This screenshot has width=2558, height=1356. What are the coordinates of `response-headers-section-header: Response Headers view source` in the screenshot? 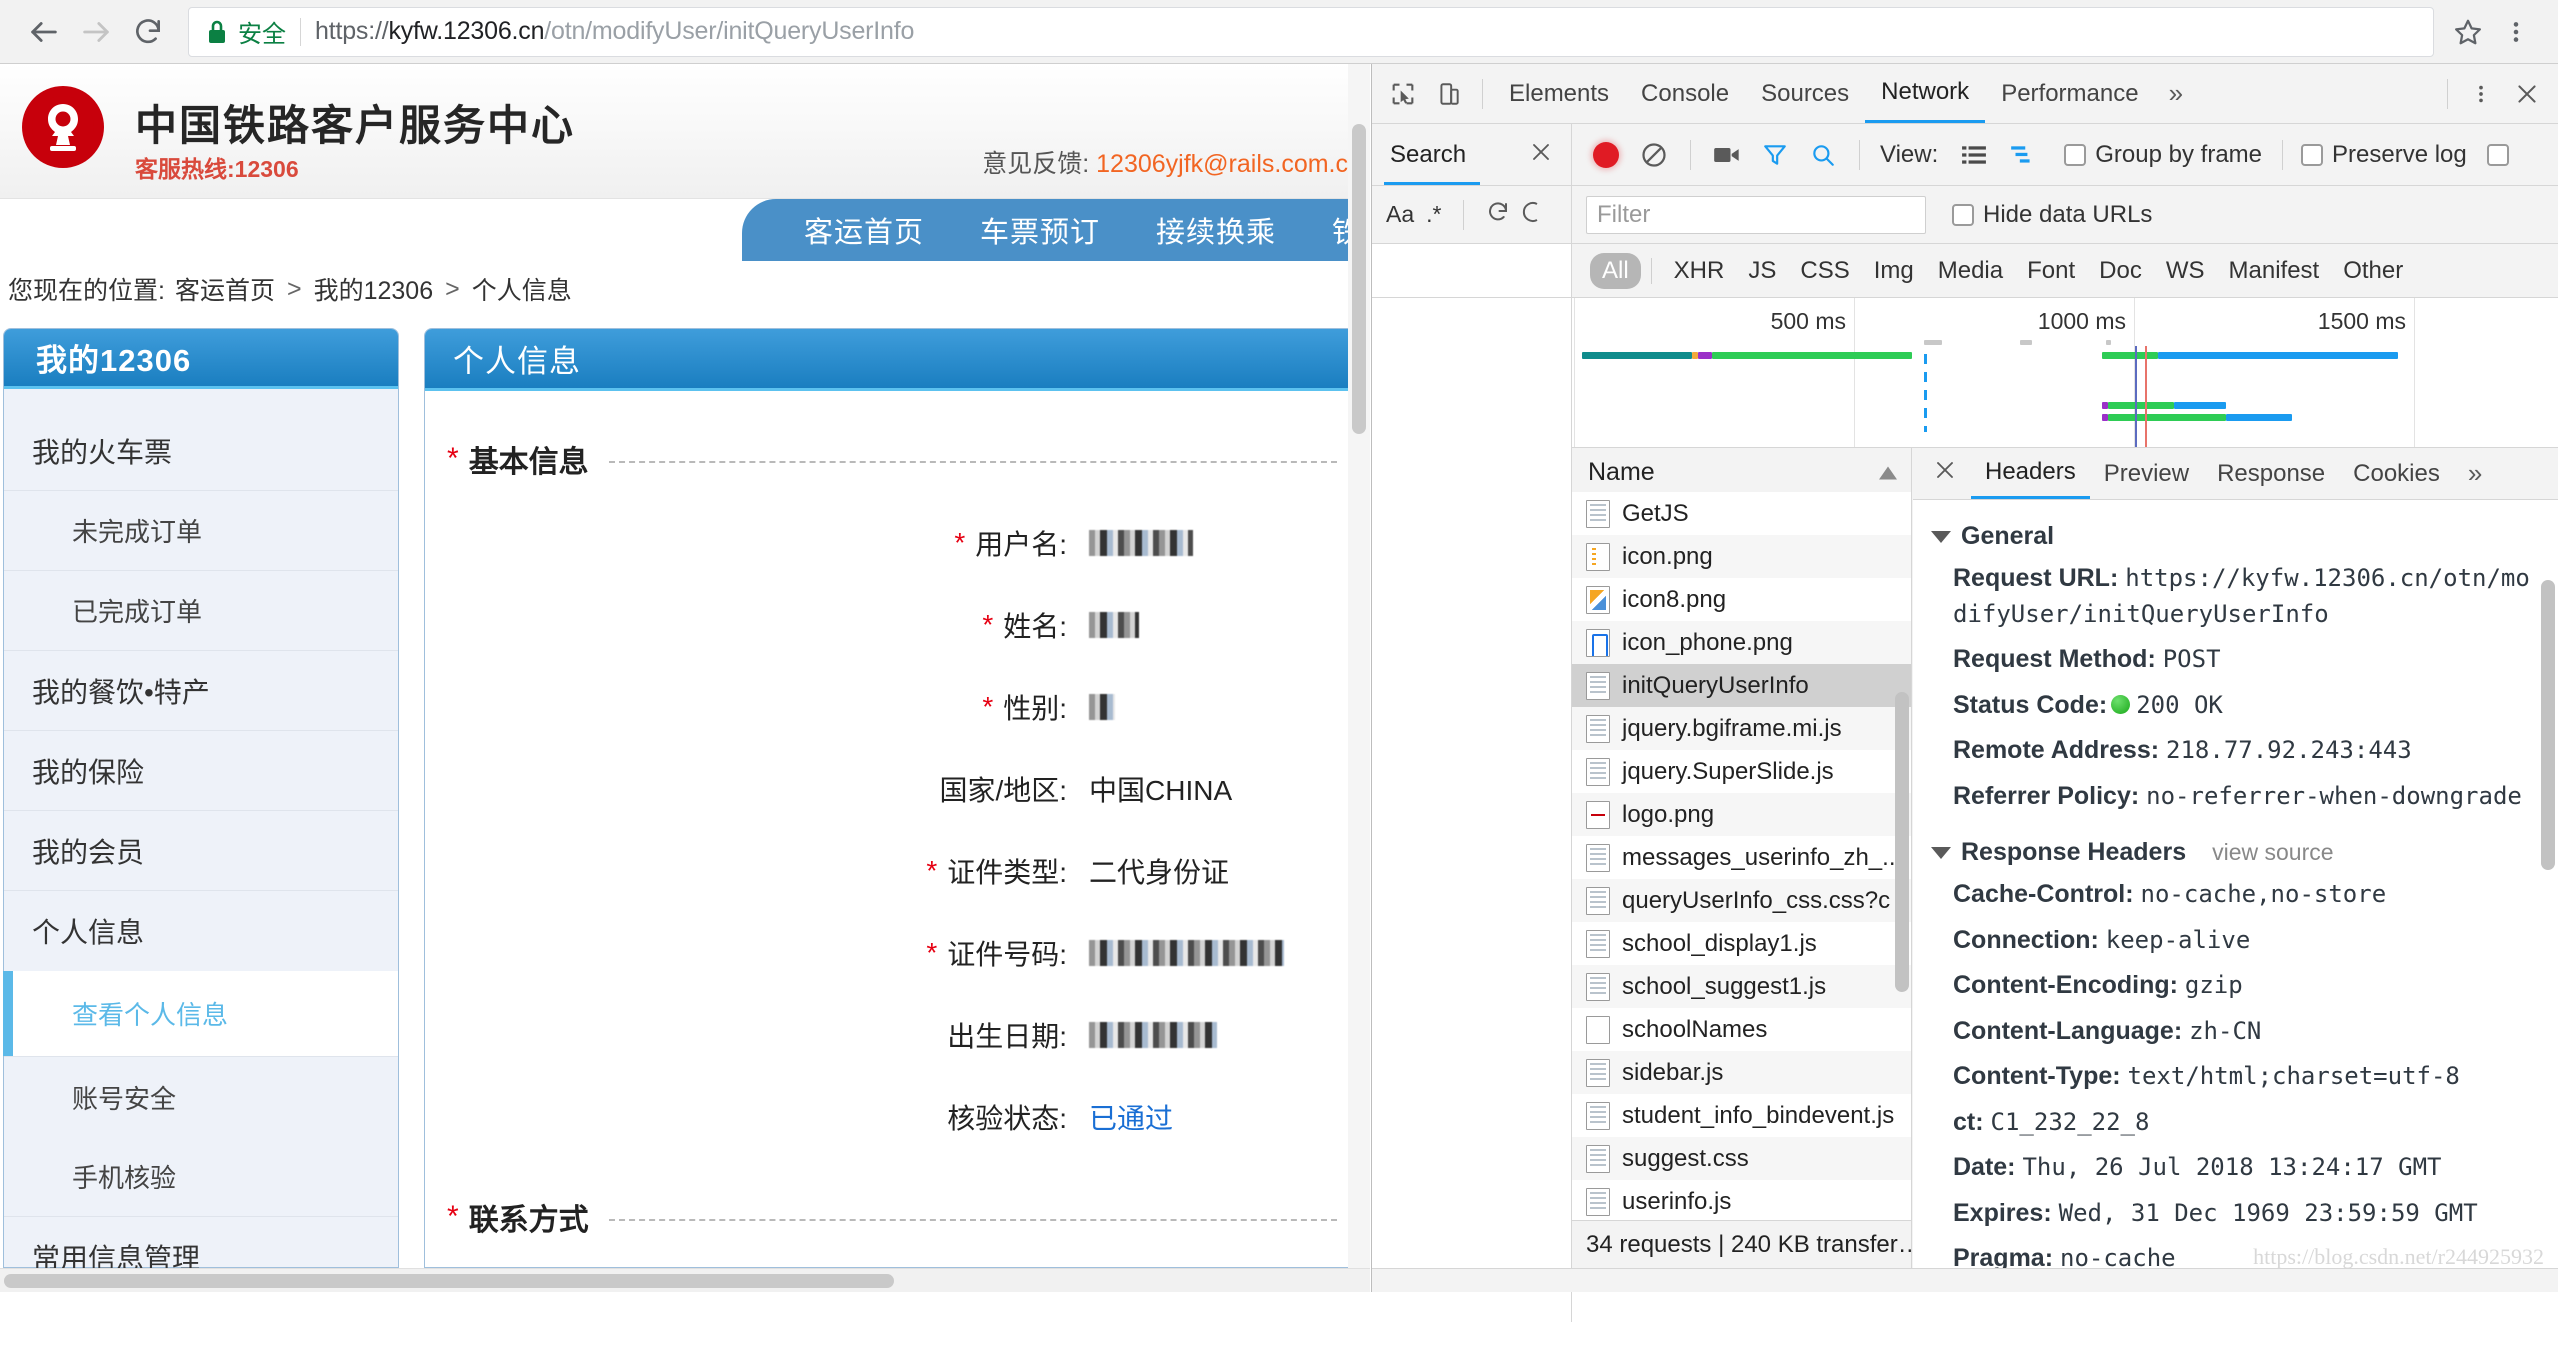 It's located at (2236, 852).